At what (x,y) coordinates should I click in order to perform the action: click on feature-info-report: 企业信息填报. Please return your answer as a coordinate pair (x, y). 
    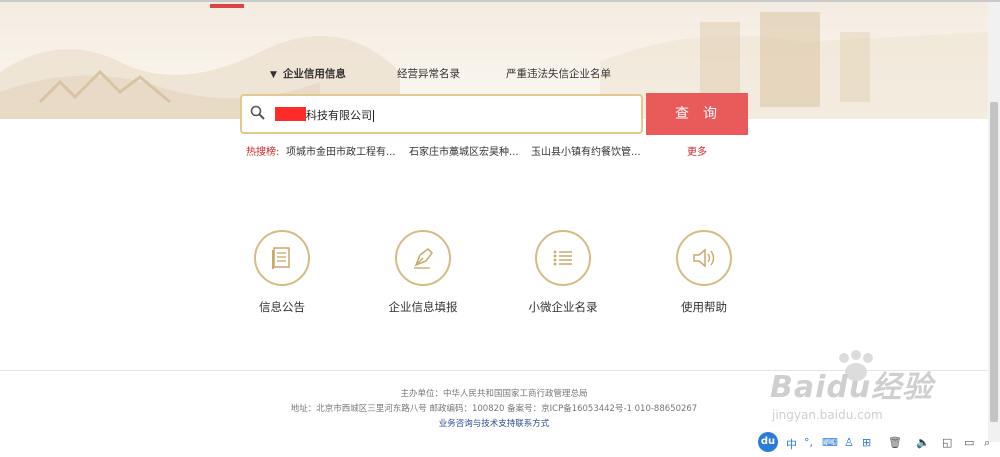
    Looking at the image, I should click on (423, 272).